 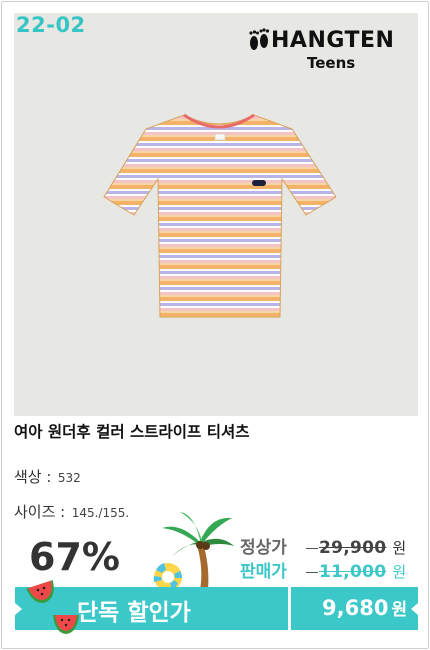 I want to click on footprint-logo-icon, so click(x=259, y=39).